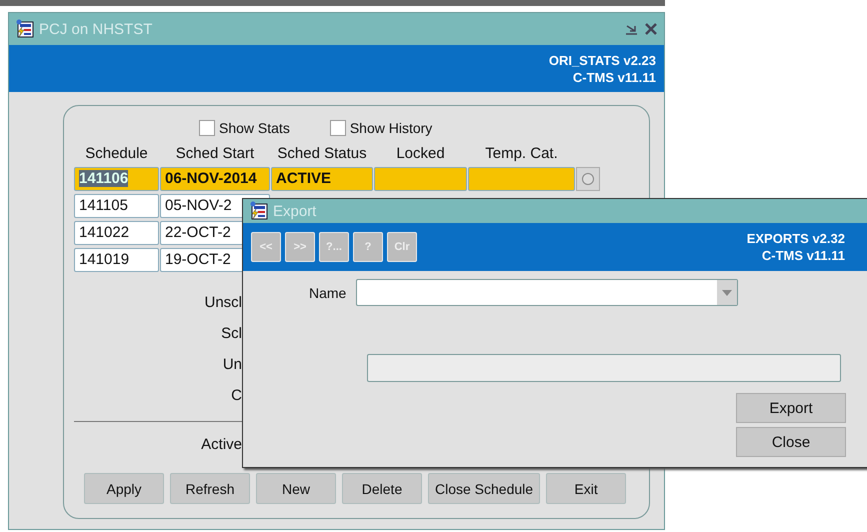 The height and width of the screenshot is (532, 867). Describe the element at coordinates (215, 179) in the screenshot. I see `table-cell: 06-NOV-2014` at that location.